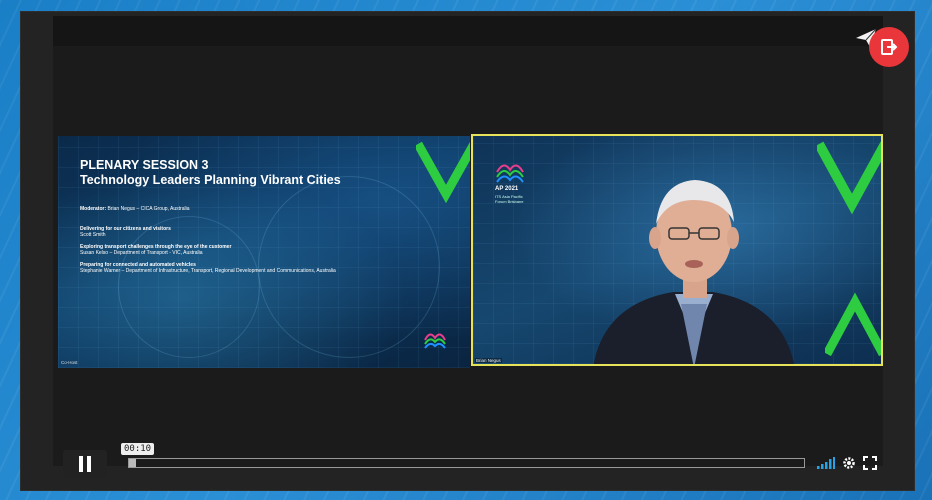  What do you see at coordinates (853, 324) in the screenshot?
I see `chevron-up-logo-icon` at bounding box center [853, 324].